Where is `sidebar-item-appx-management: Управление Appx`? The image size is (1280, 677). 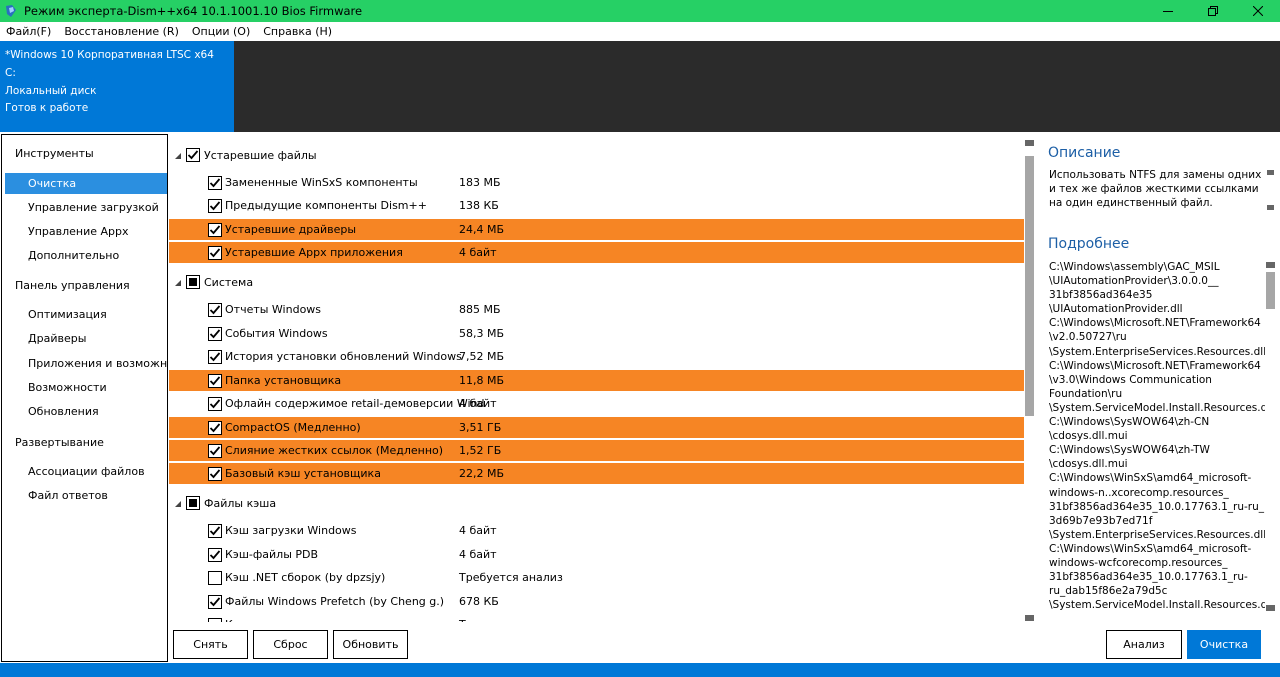
sidebar-item-appx-management: Управление Appx is located at coordinates (86, 231).